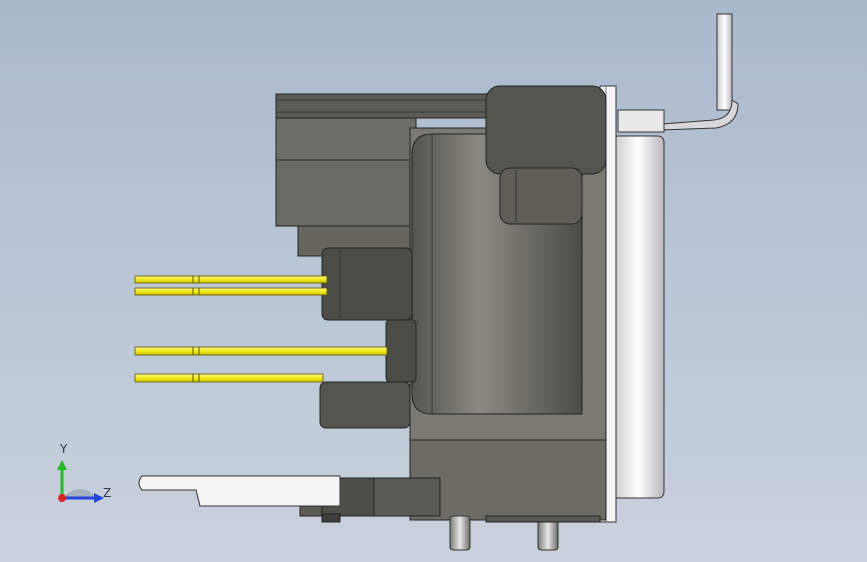  I want to click on coordinate-triad, so click(80, 481).